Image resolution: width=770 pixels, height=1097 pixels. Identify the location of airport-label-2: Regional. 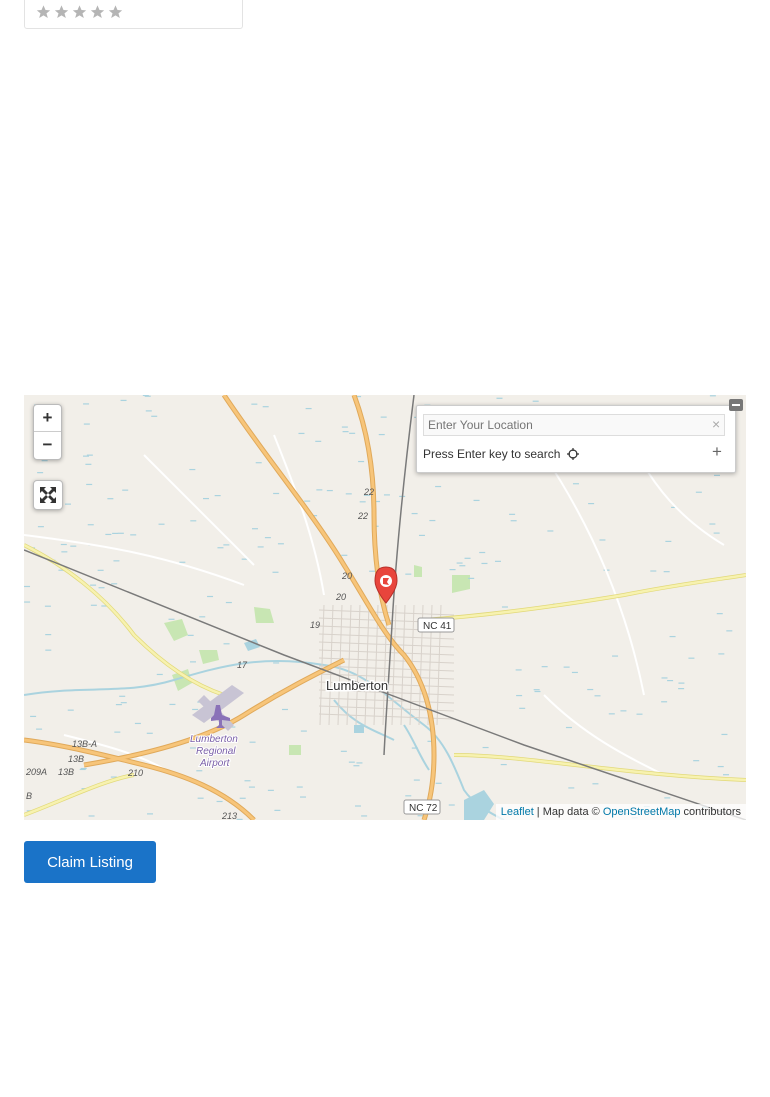
(216, 751).